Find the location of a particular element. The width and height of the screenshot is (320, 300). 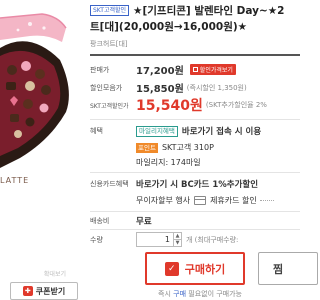

chocolate-box-illustration is located at coordinates (34, 90).